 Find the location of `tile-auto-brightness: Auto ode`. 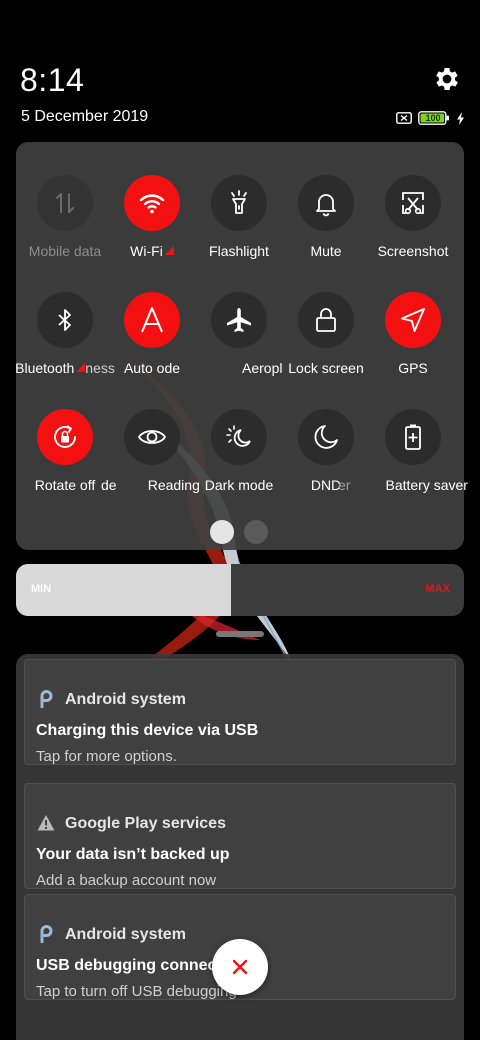

tile-auto-brightness: Auto ode is located at coordinates (152, 339).